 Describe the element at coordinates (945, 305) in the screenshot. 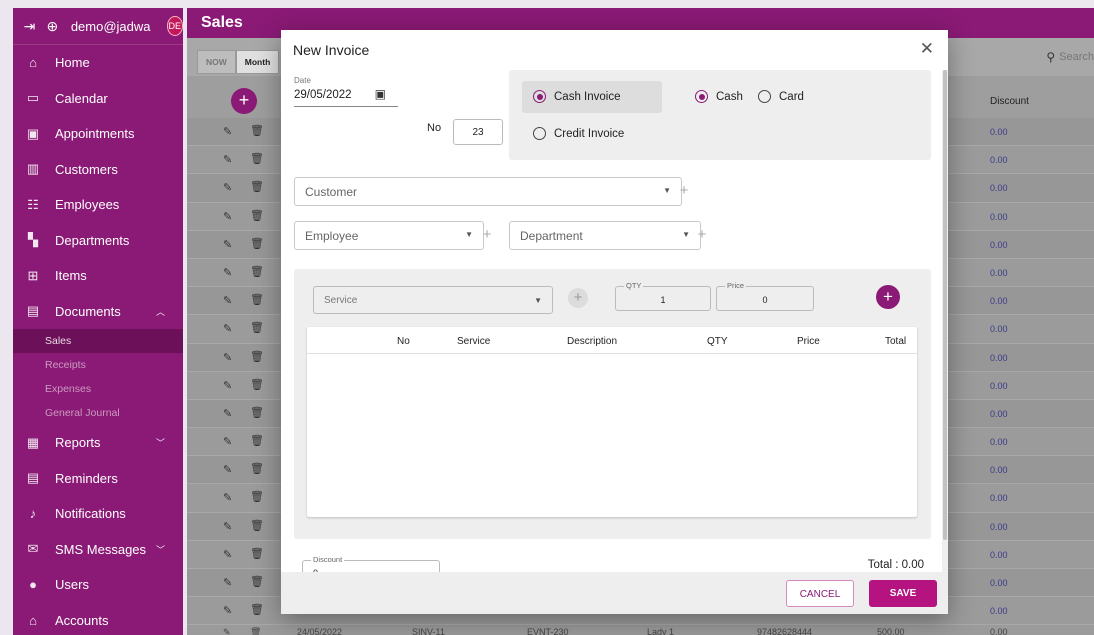

I see `scrollbar-thumb` at that location.